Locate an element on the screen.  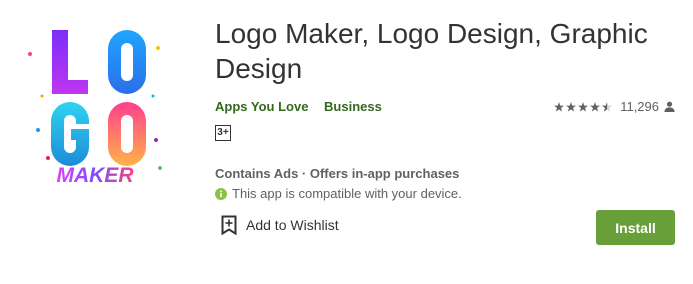
person-icon is located at coordinates (669, 106).